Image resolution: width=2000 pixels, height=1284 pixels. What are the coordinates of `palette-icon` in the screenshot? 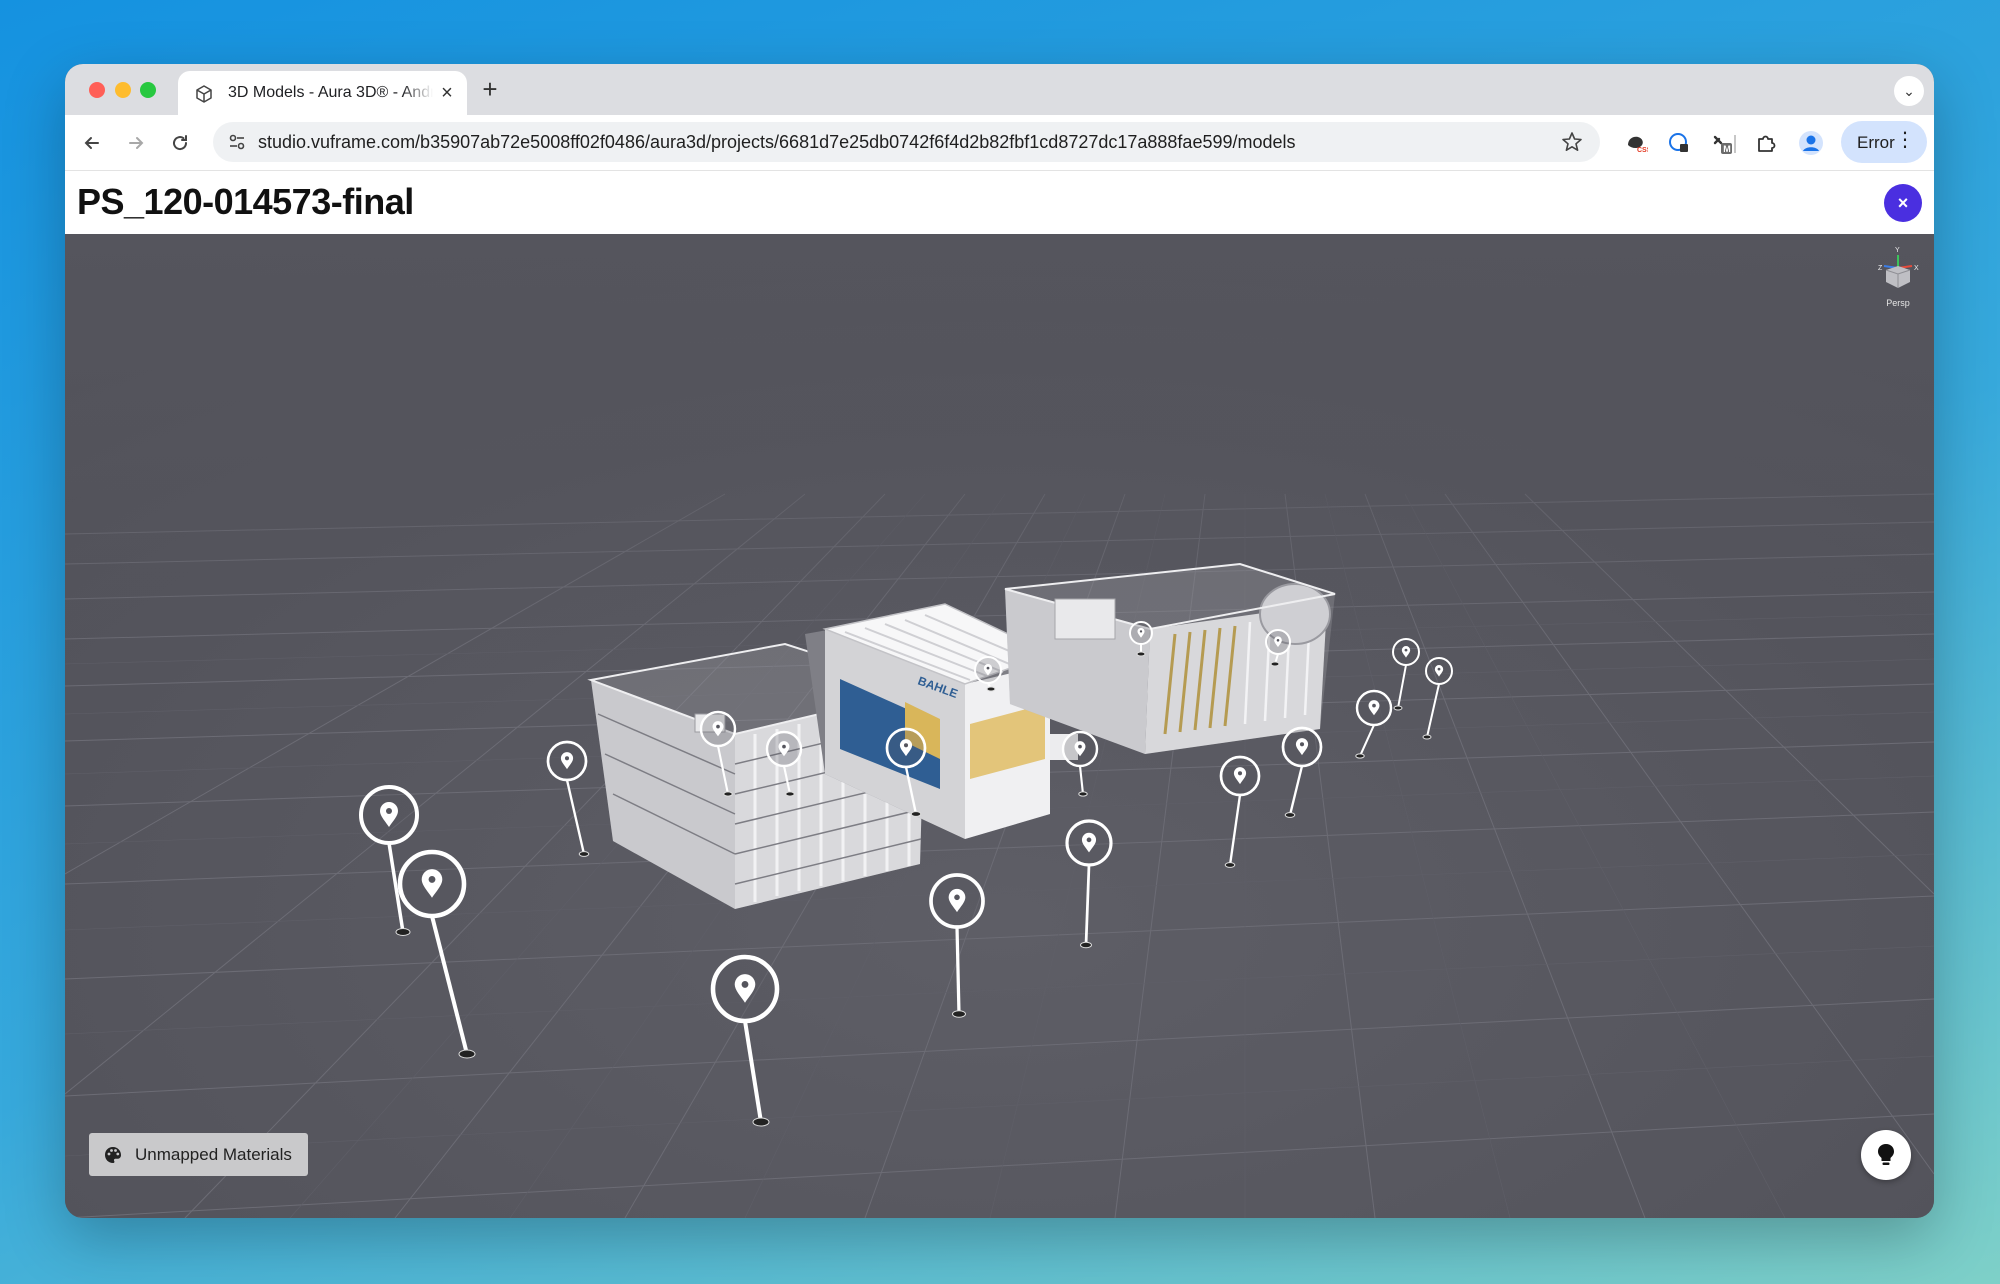 It's located at (113, 1155).